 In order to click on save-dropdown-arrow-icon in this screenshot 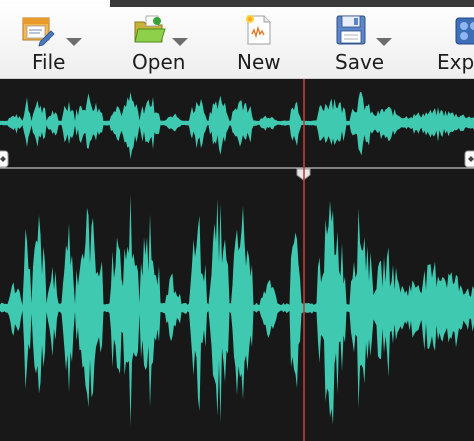, I will do `click(384, 42)`.